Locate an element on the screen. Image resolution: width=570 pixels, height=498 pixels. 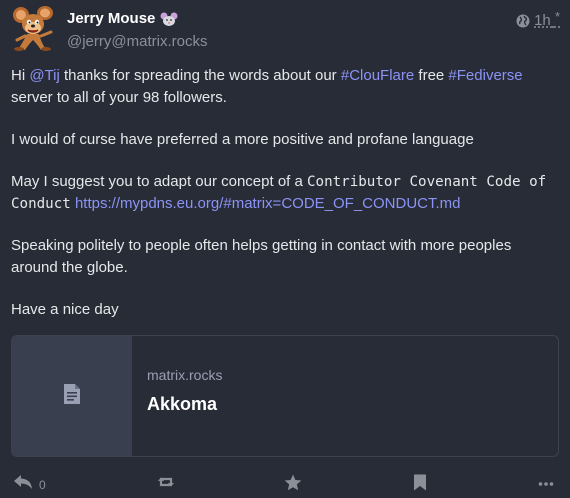
card-thumbnail is located at coordinates (72, 396).